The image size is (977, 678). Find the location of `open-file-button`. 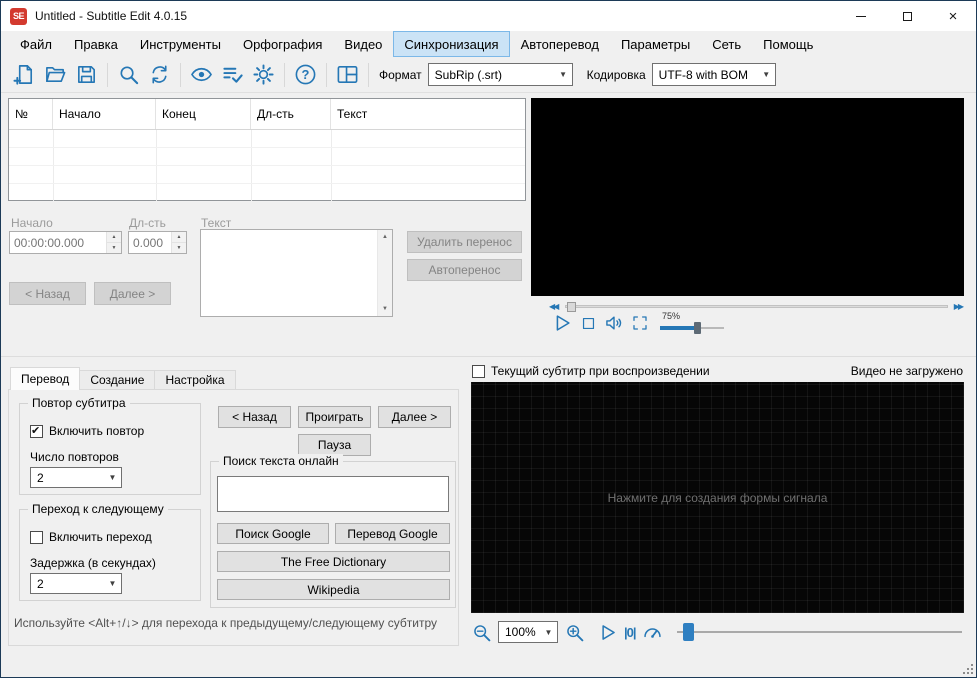

open-file-button is located at coordinates (55, 75).